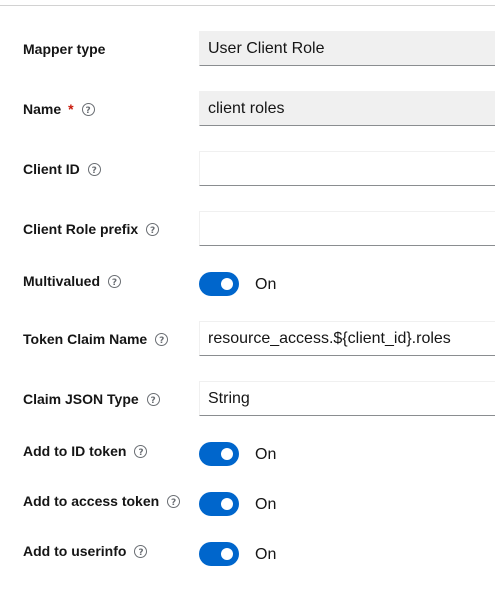  I want to click on multivalued-toggle, so click(219, 284).